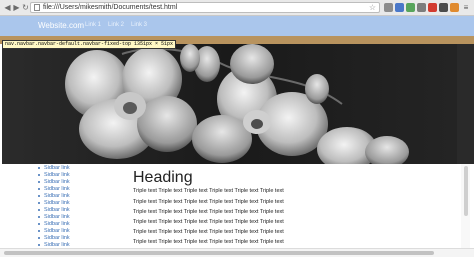 Image resolution: width=474 pixels, height=257 pixels. I want to click on navbar: Website.com Link 1 Link 2 Link 3, so click(237, 26).